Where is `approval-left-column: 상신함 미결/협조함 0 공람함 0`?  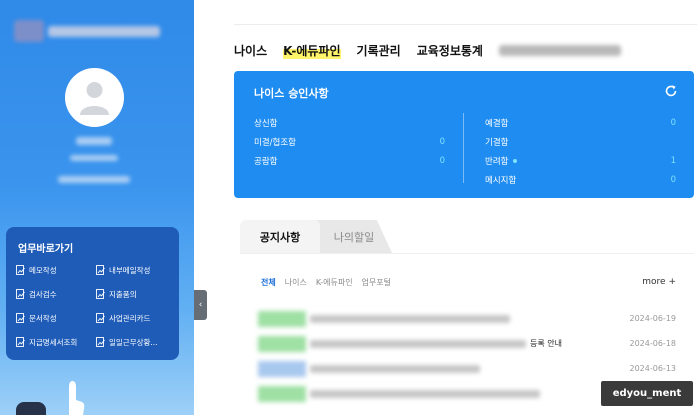 approval-left-column: 상신함 미결/협조함 0 공람함 0 is located at coordinates (349, 141).